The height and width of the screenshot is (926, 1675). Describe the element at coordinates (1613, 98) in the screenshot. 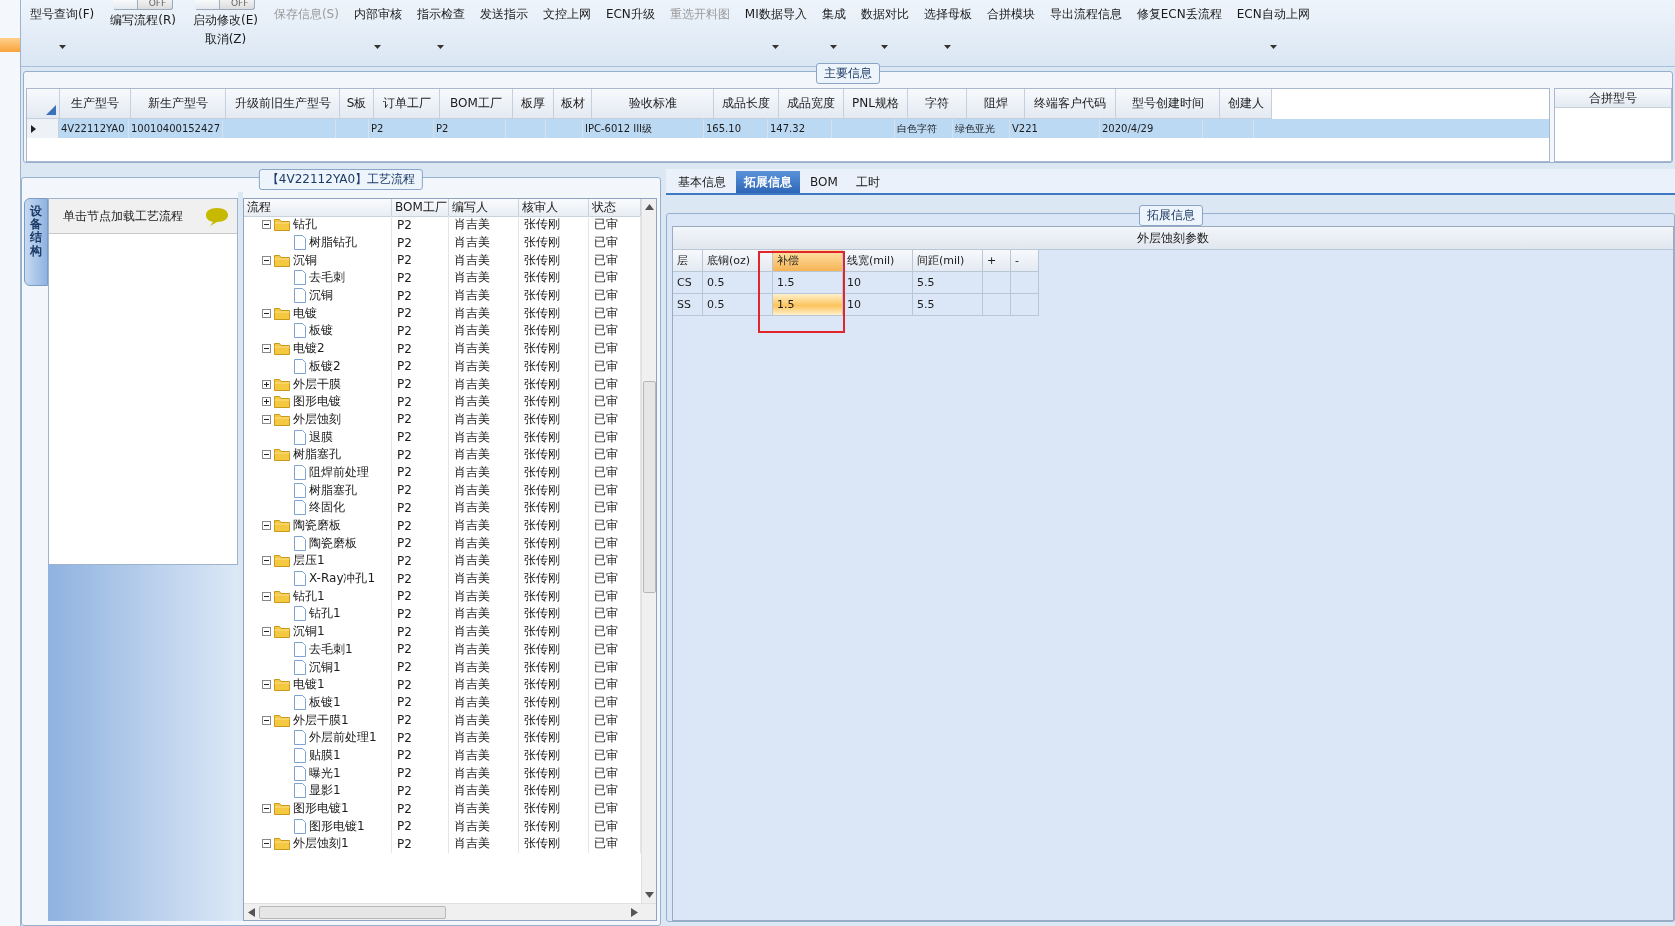

I see `column-header: 合拼型号` at that location.